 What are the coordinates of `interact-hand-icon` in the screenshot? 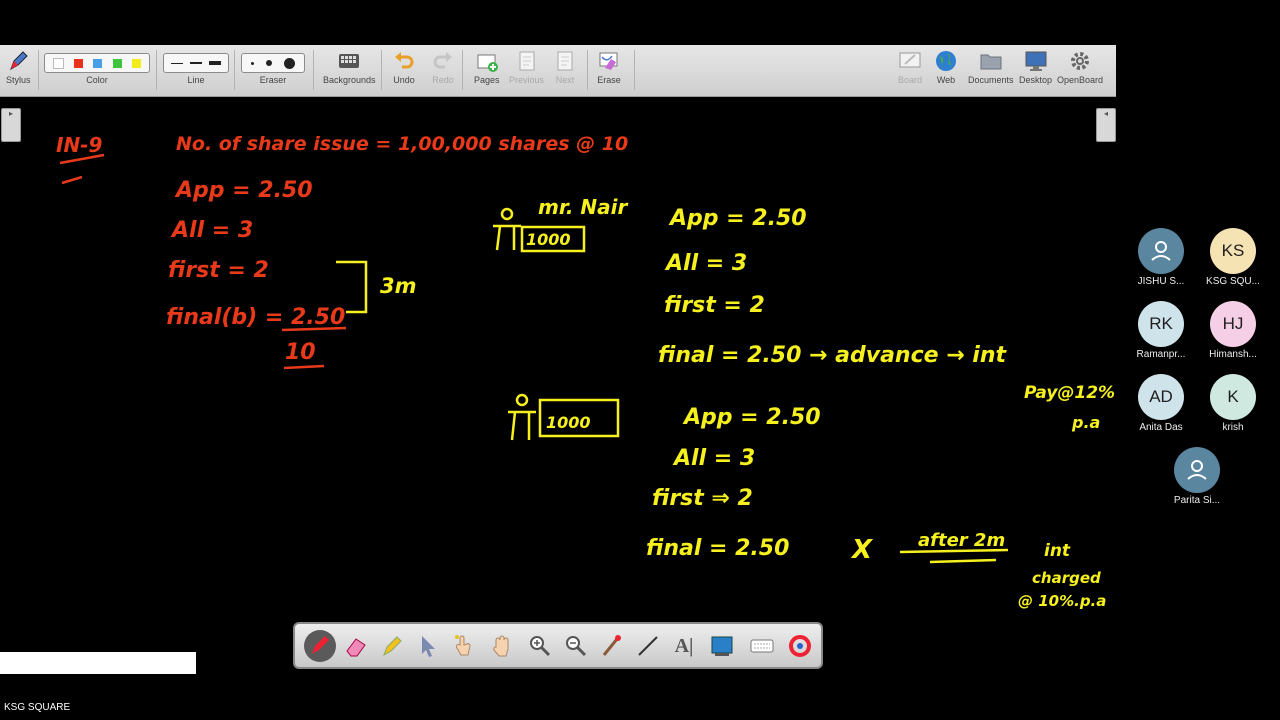 It's located at (464, 646).